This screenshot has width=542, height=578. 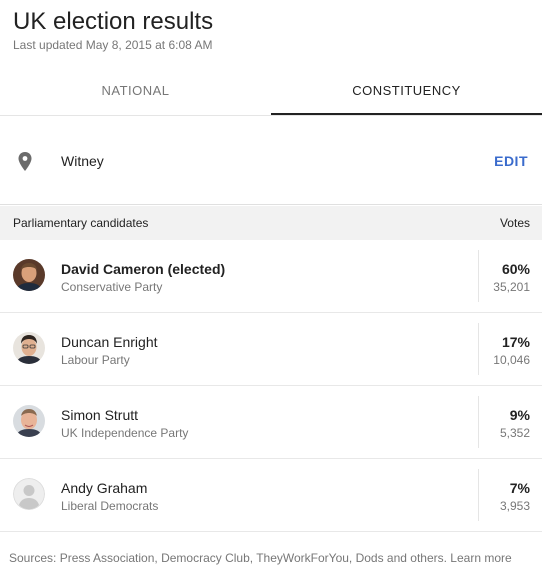 I want to click on tab-bar: NATIONAL CONSTITUENCY, so click(x=271, y=93).